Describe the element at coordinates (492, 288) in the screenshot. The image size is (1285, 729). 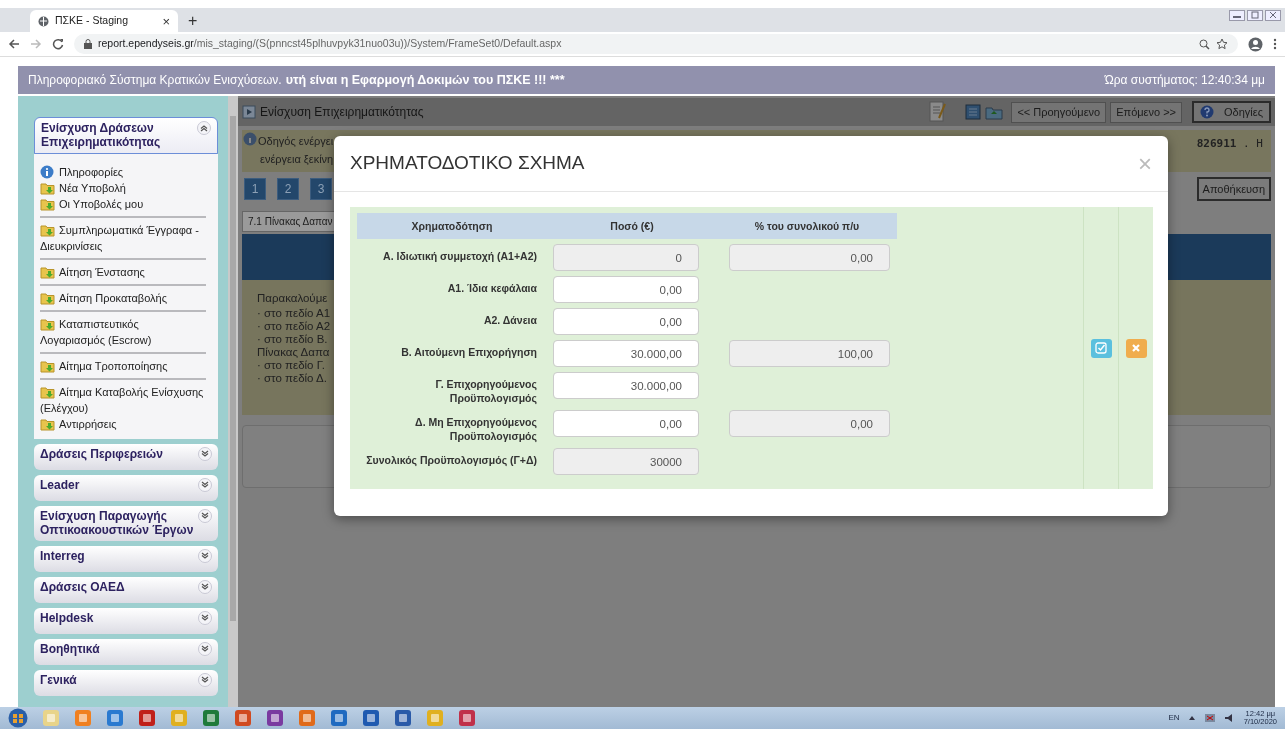
I see `field-label: Α1. Ίδια κεφάλαια` at that location.